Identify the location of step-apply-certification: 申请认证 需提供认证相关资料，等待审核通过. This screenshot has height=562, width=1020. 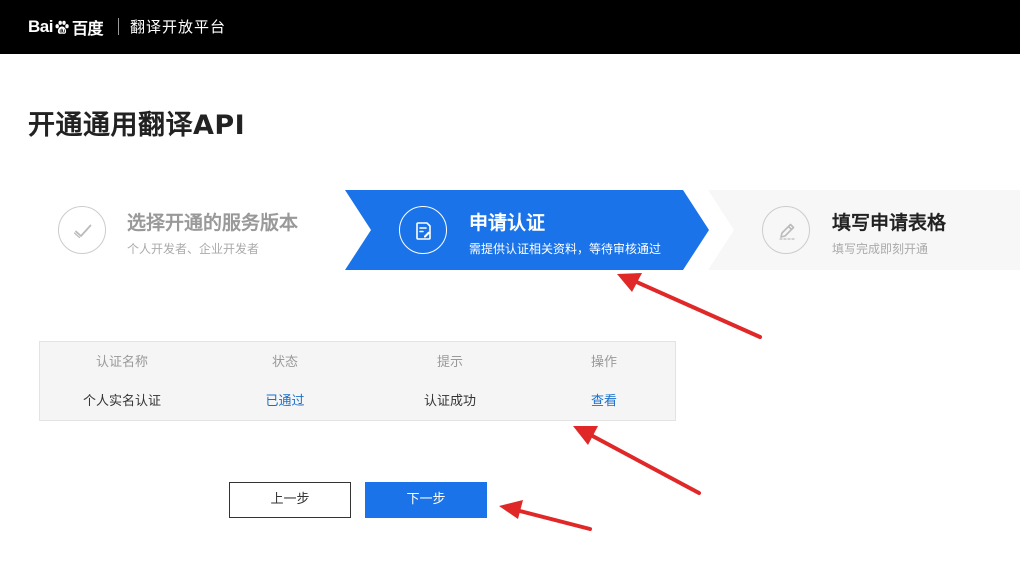
(527, 230).